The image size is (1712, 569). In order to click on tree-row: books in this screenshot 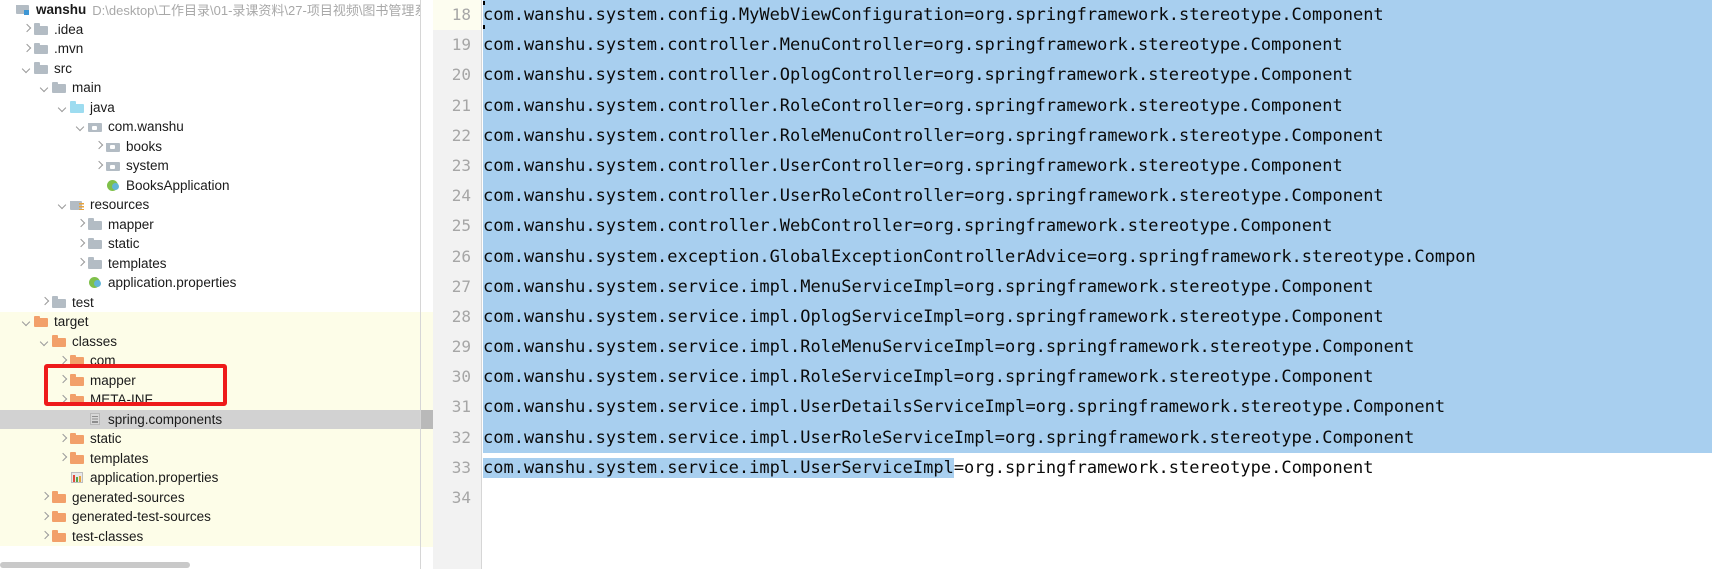, I will do `click(210, 147)`.